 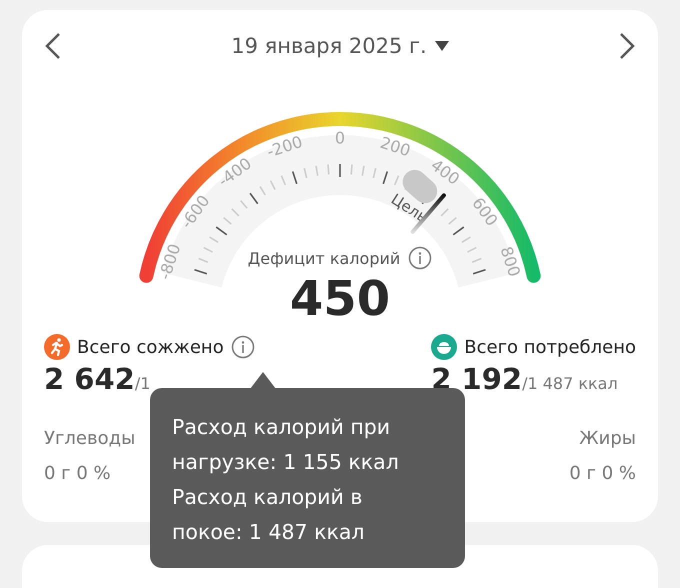 What do you see at coordinates (324, 258) in the screenshot?
I see `gauge-title: Дефицит калорий` at bounding box center [324, 258].